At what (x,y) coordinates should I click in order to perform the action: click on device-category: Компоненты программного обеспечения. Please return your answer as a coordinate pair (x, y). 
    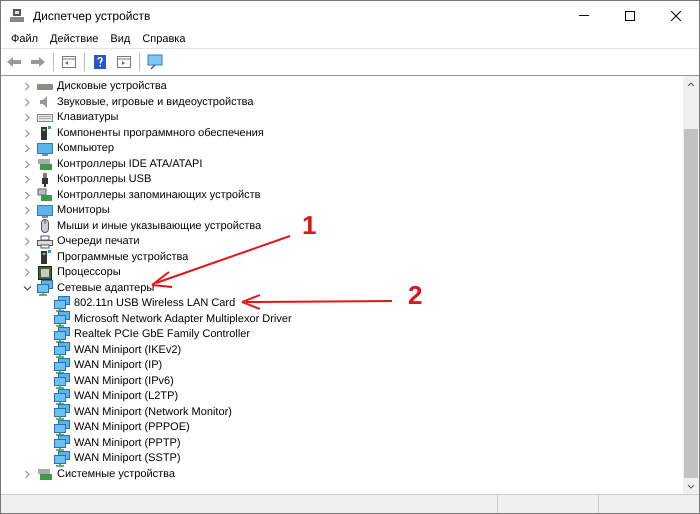
    Looking at the image, I should click on (160, 133).